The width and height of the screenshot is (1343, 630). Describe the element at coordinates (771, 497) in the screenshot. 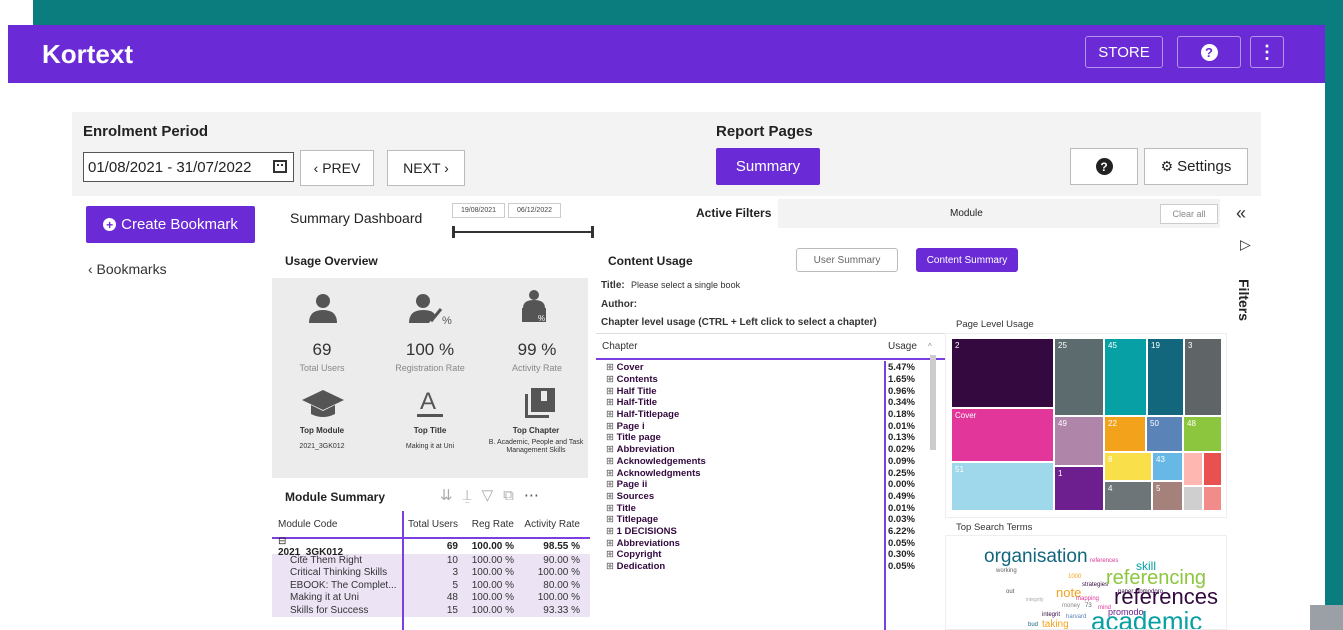

I see `chapter-row: ⊞ Sources 0.49%` at that location.